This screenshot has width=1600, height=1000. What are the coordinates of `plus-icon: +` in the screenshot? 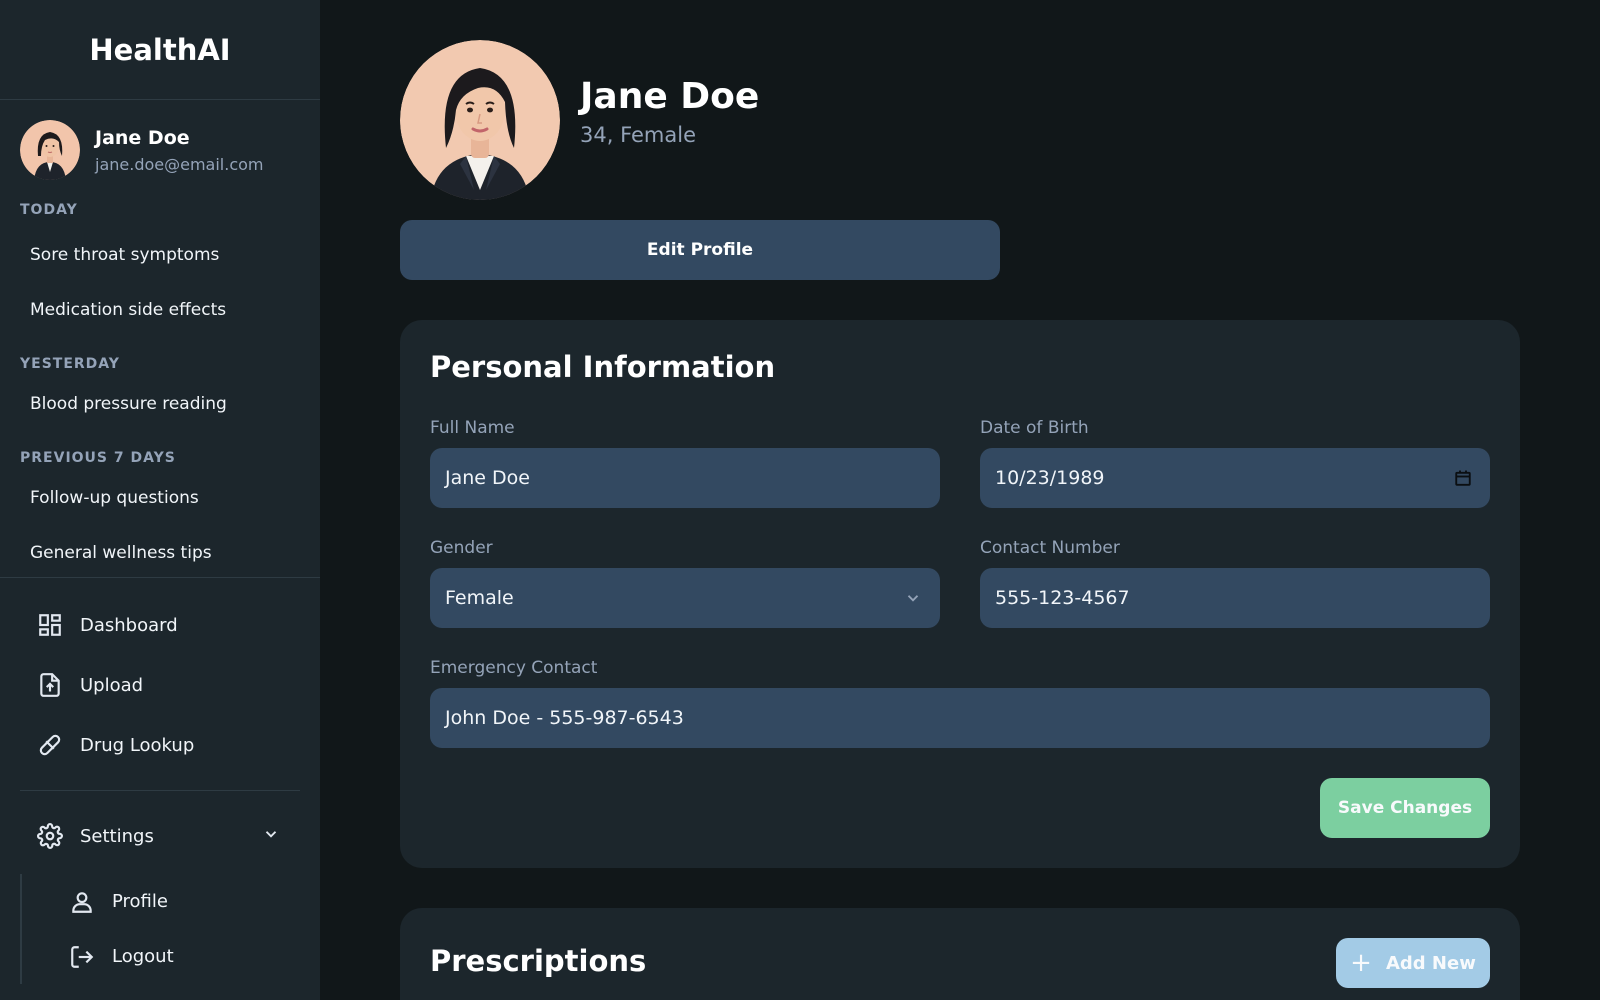 It's located at (1361, 963).